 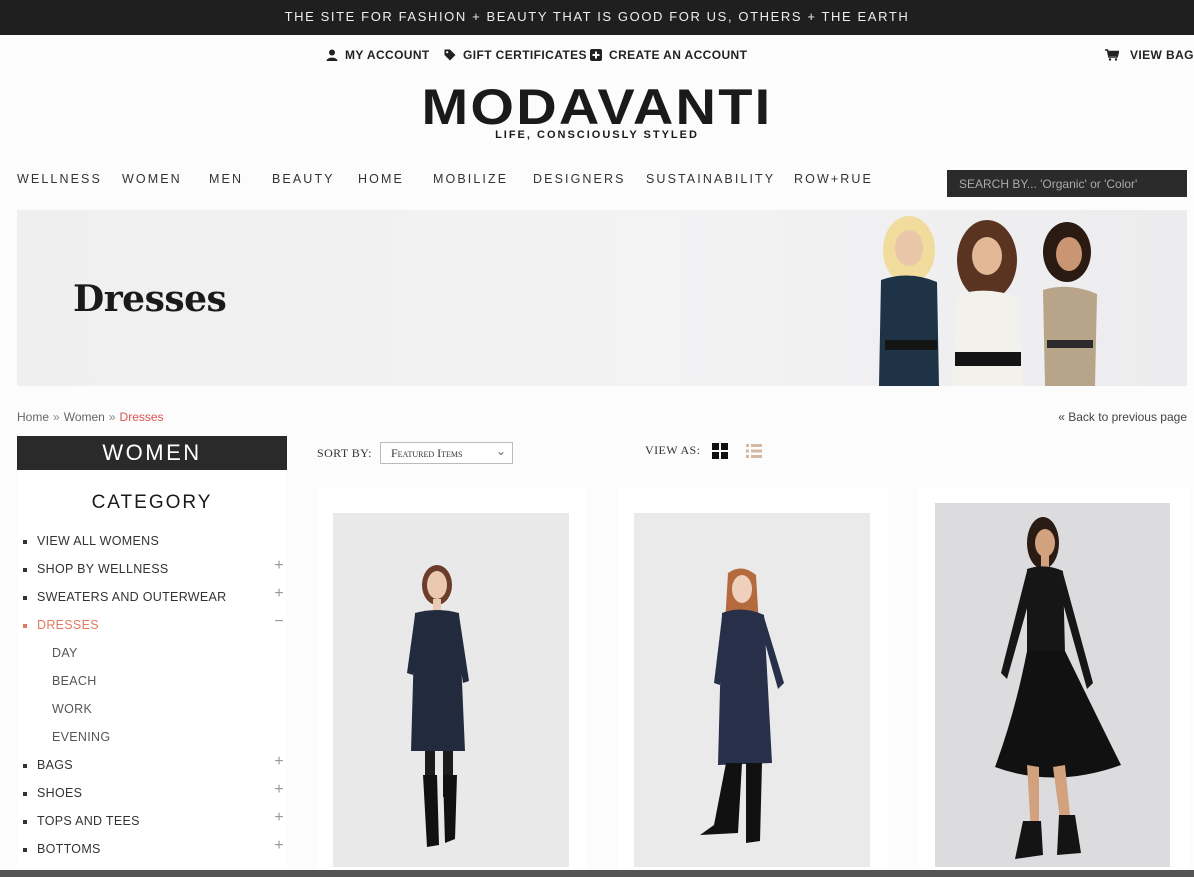 I want to click on breadcrumb: Home» Women» Dresses, so click(x=90, y=417).